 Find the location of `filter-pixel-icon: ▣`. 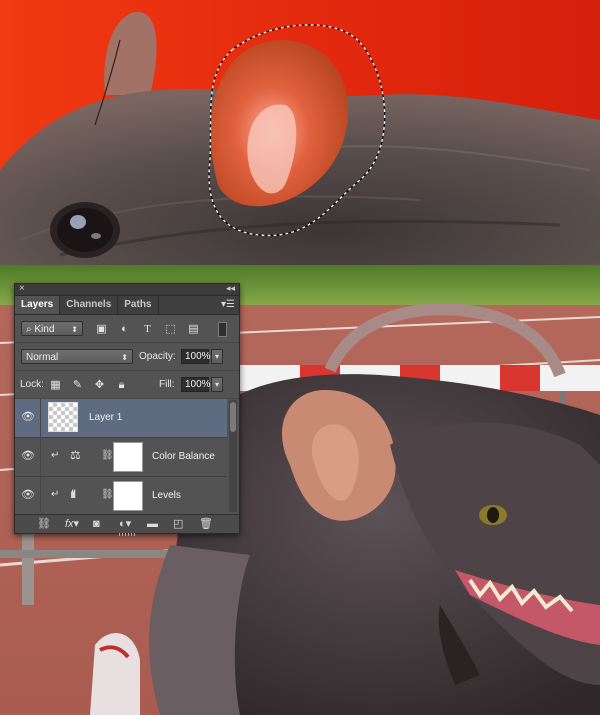

filter-pixel-icon: ▣ is located at coordinates (101, 329).